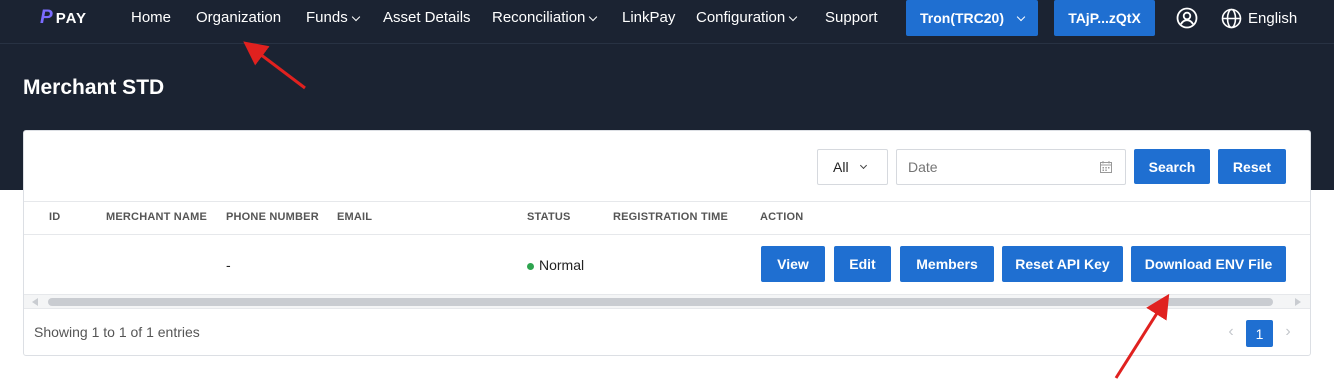 This screenshot has height=381, width=1334. What do you see at coordinates (55, 217) in the screenshot?
I see `column-header-id: ID` at bounding box center [55, 217].